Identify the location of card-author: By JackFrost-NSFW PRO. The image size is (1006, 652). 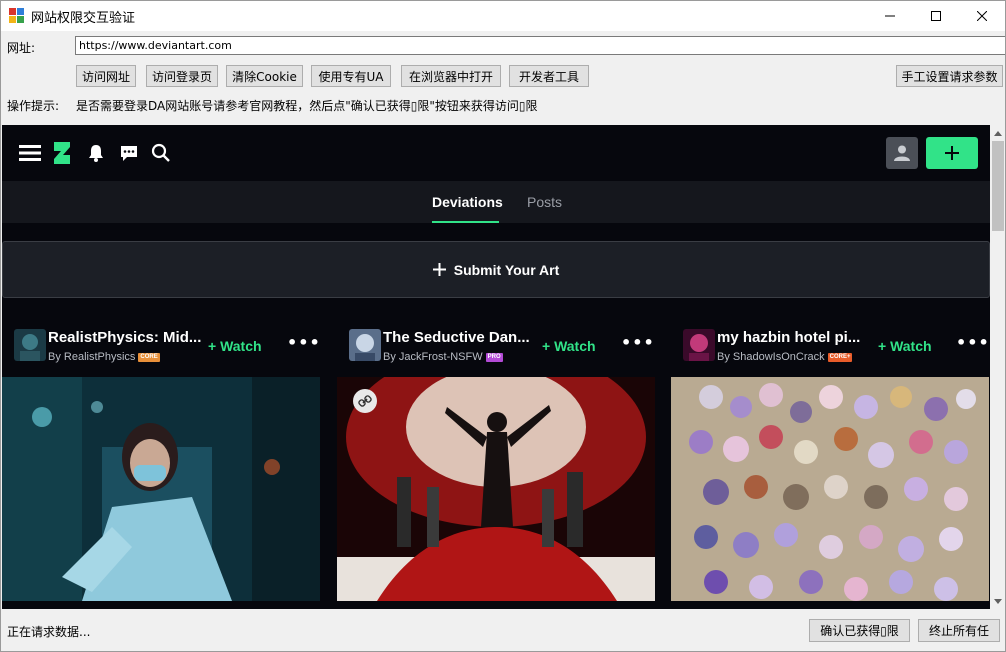
(443, 357).